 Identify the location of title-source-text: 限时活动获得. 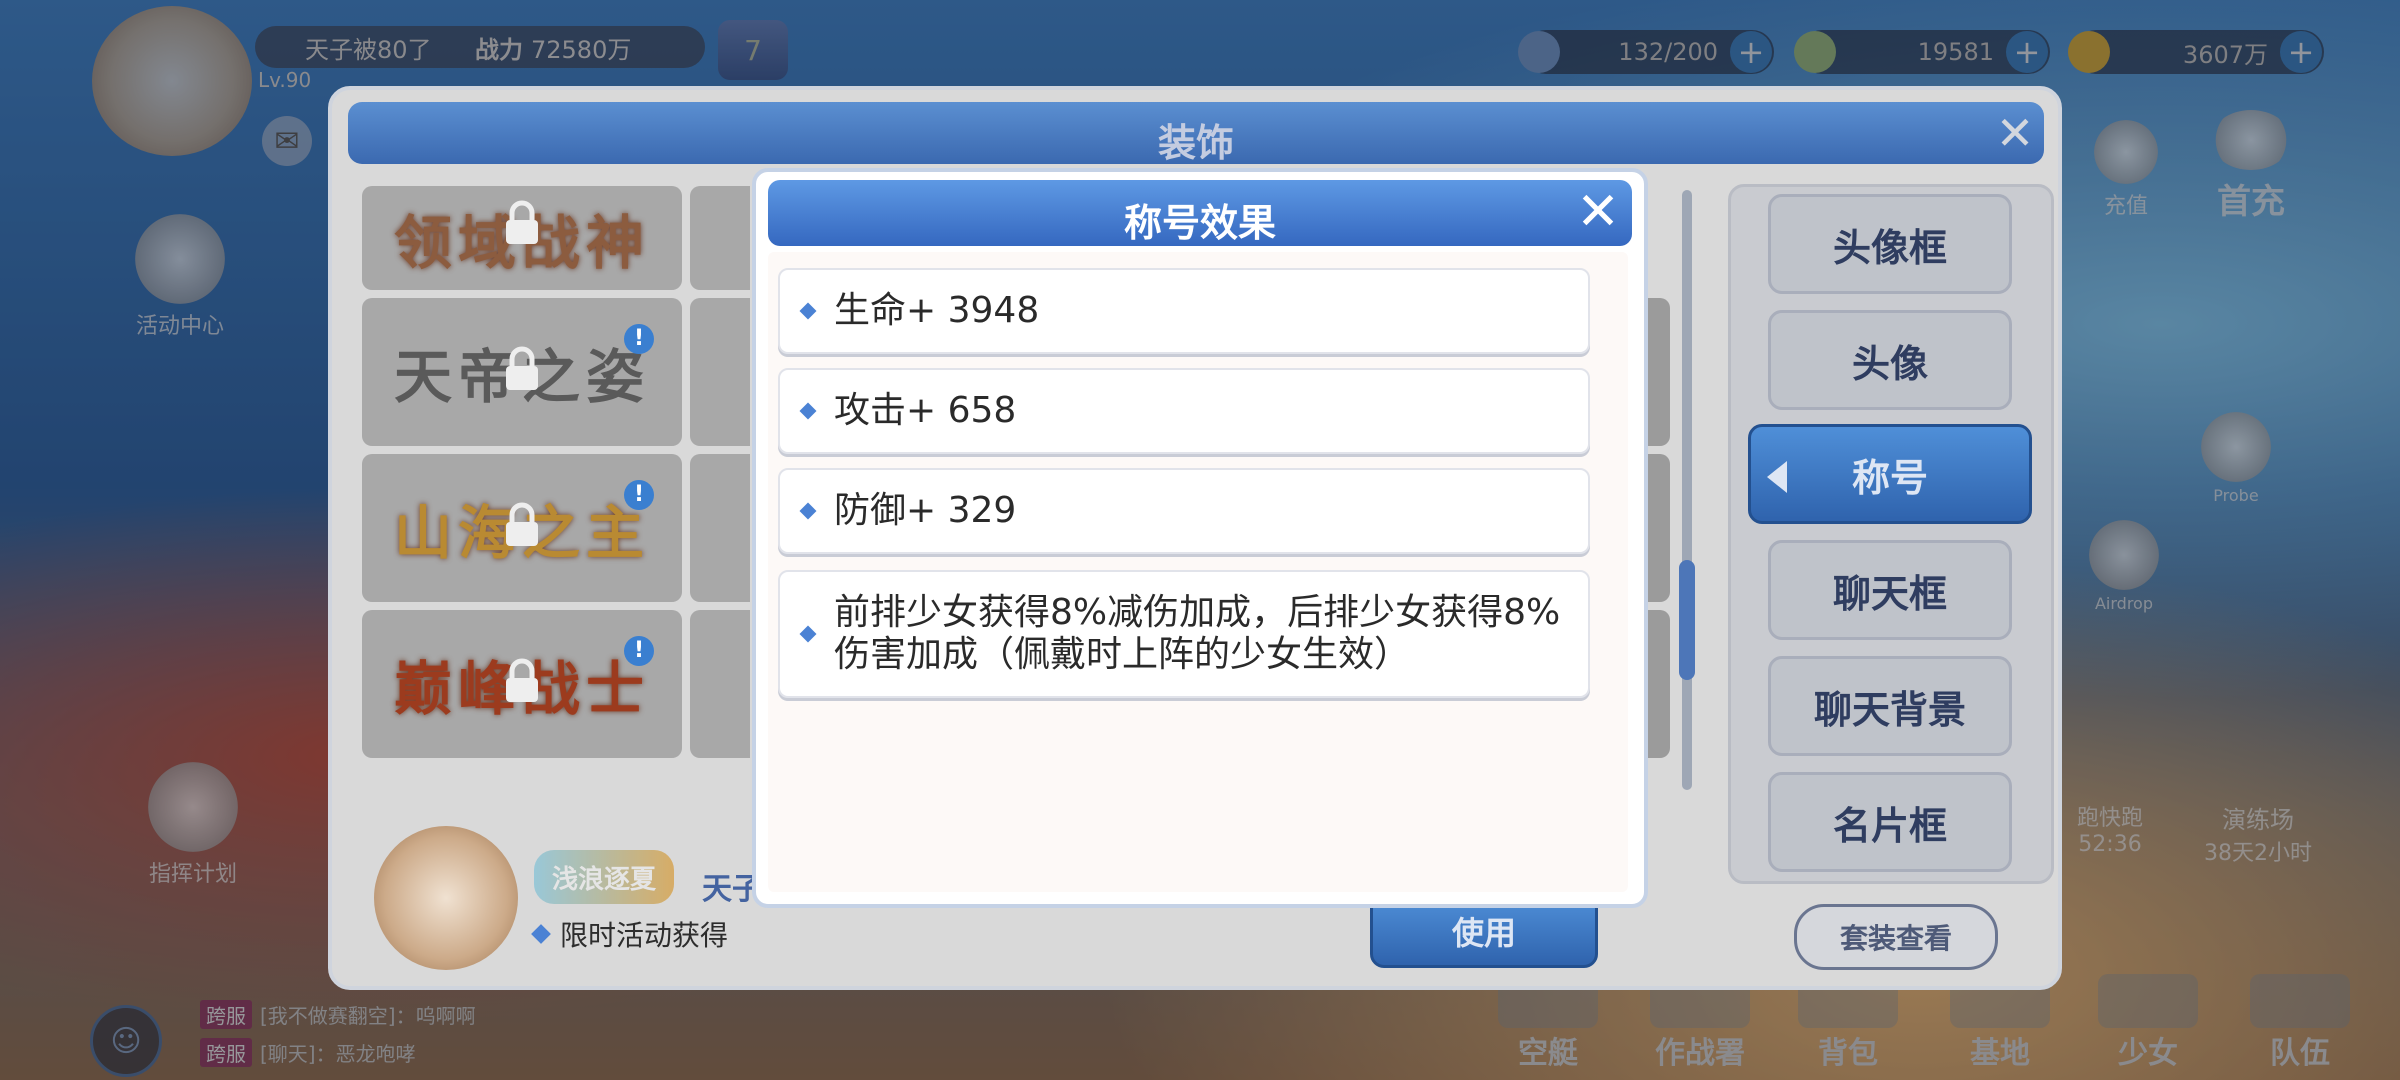
(644, 935).